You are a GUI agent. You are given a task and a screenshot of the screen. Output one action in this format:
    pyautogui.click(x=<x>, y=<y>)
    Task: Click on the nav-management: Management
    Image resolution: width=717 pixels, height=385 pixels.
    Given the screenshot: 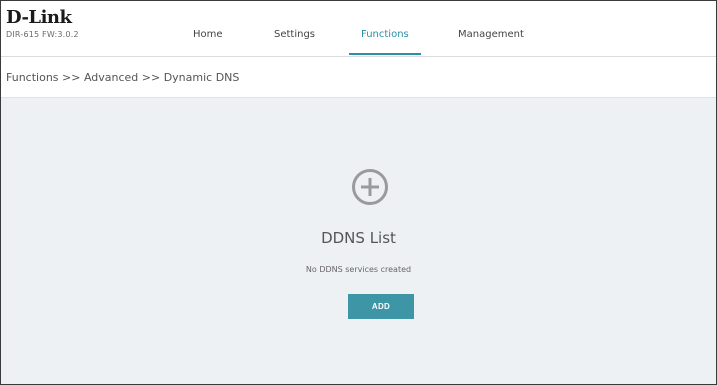 What is the action you would take?
    pyautogui.click(x=491, y=34)
    